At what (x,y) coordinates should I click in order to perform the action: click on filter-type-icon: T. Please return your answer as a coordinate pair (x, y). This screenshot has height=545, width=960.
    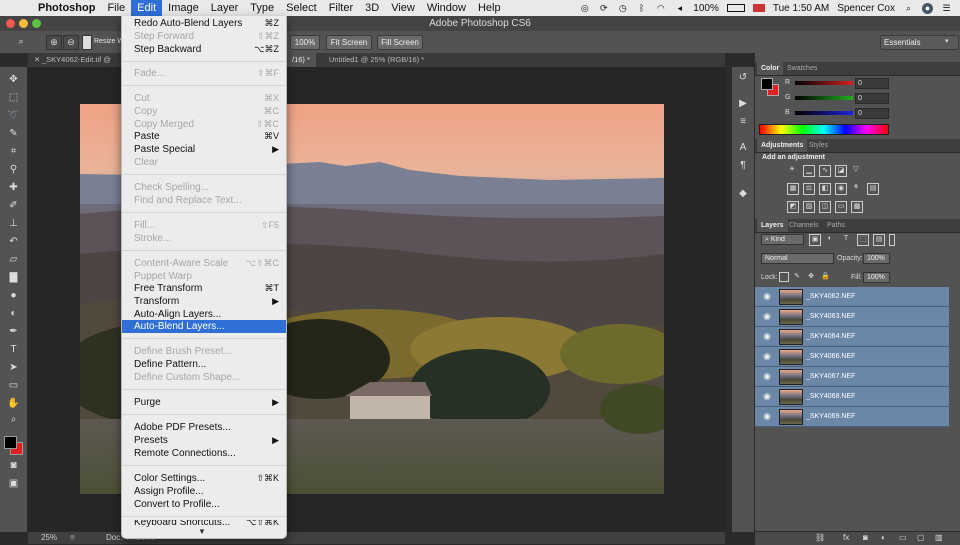
    Looking at the image, I should click on (846, 239).